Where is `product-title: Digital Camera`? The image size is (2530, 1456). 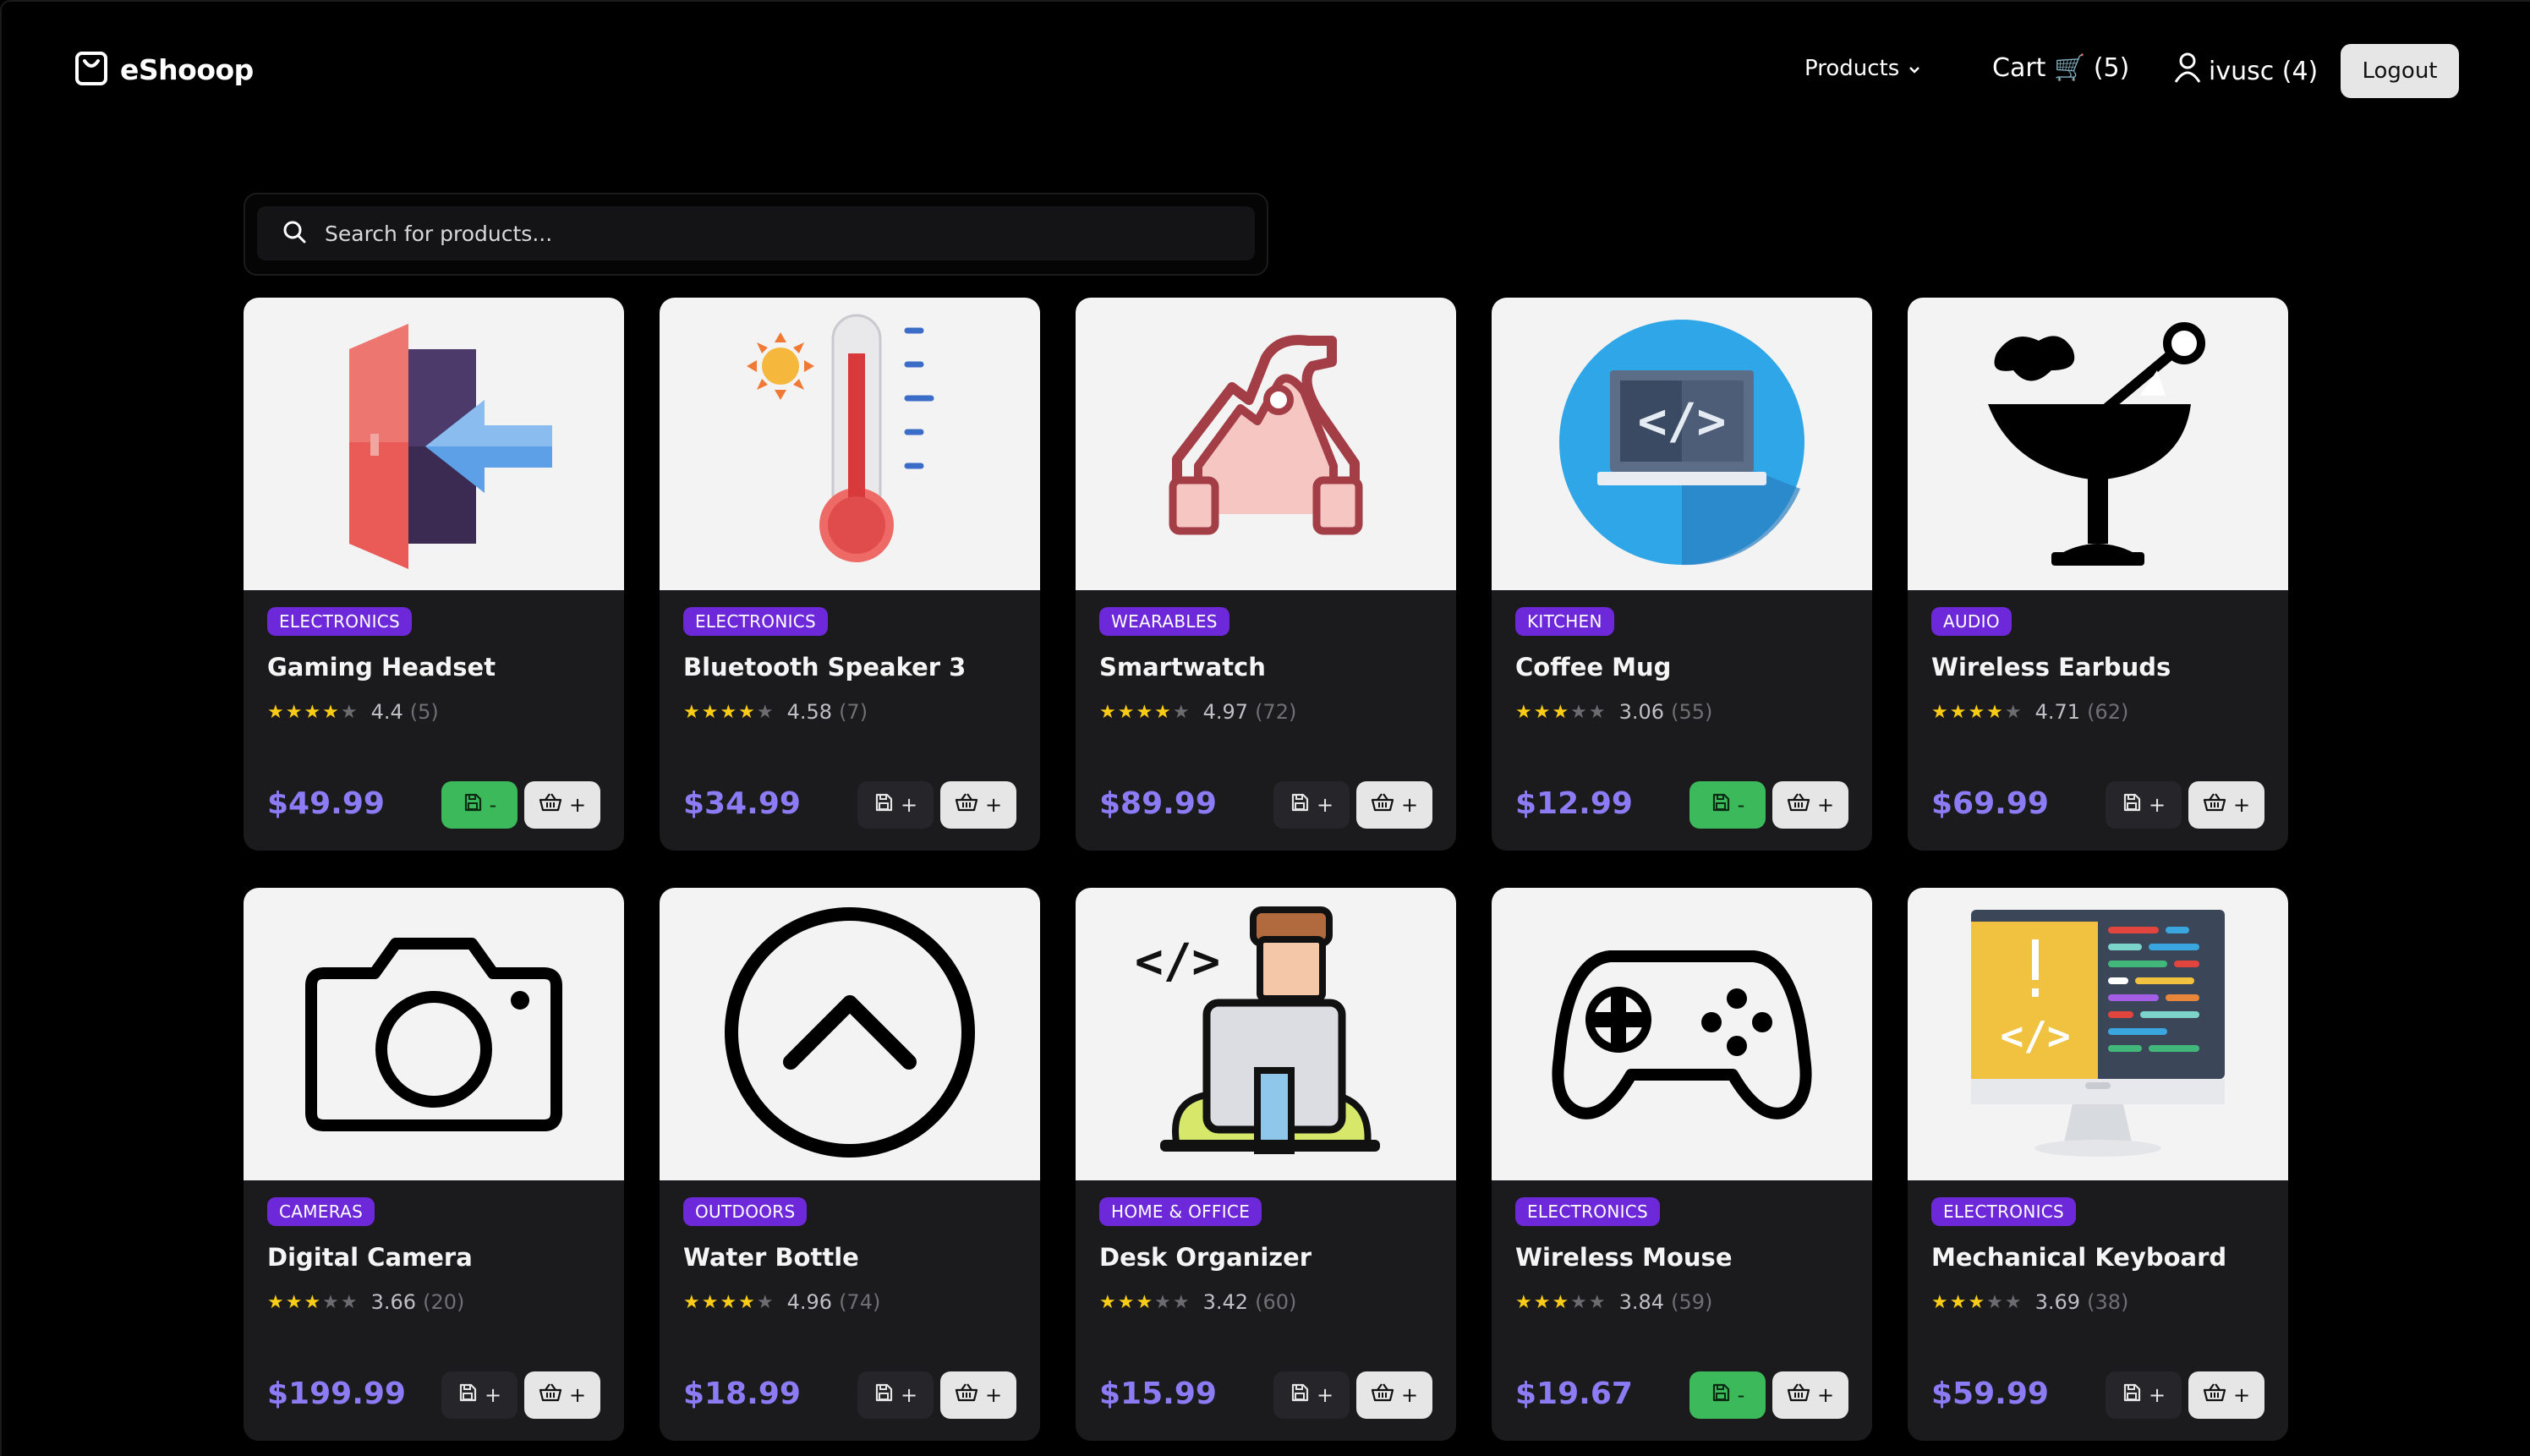 product-title: Digital Camera is located at coordinates (370, 1257).